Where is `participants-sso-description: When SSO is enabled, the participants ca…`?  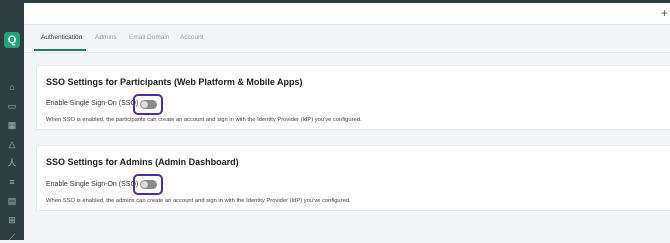
participants-sso-description: When SSO is enabled, the participants ca… is located at coordinates (204, 120).